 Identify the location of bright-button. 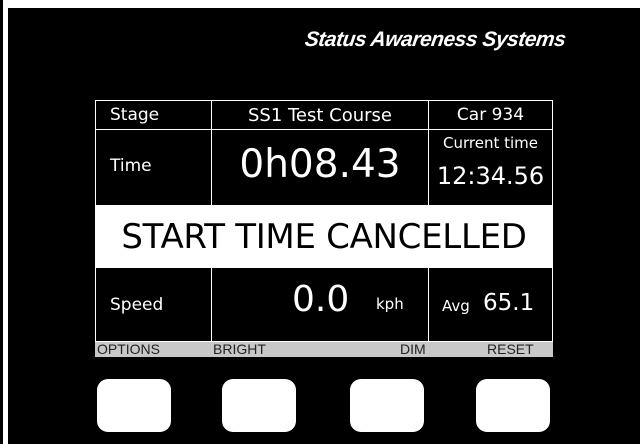
(259, 405).